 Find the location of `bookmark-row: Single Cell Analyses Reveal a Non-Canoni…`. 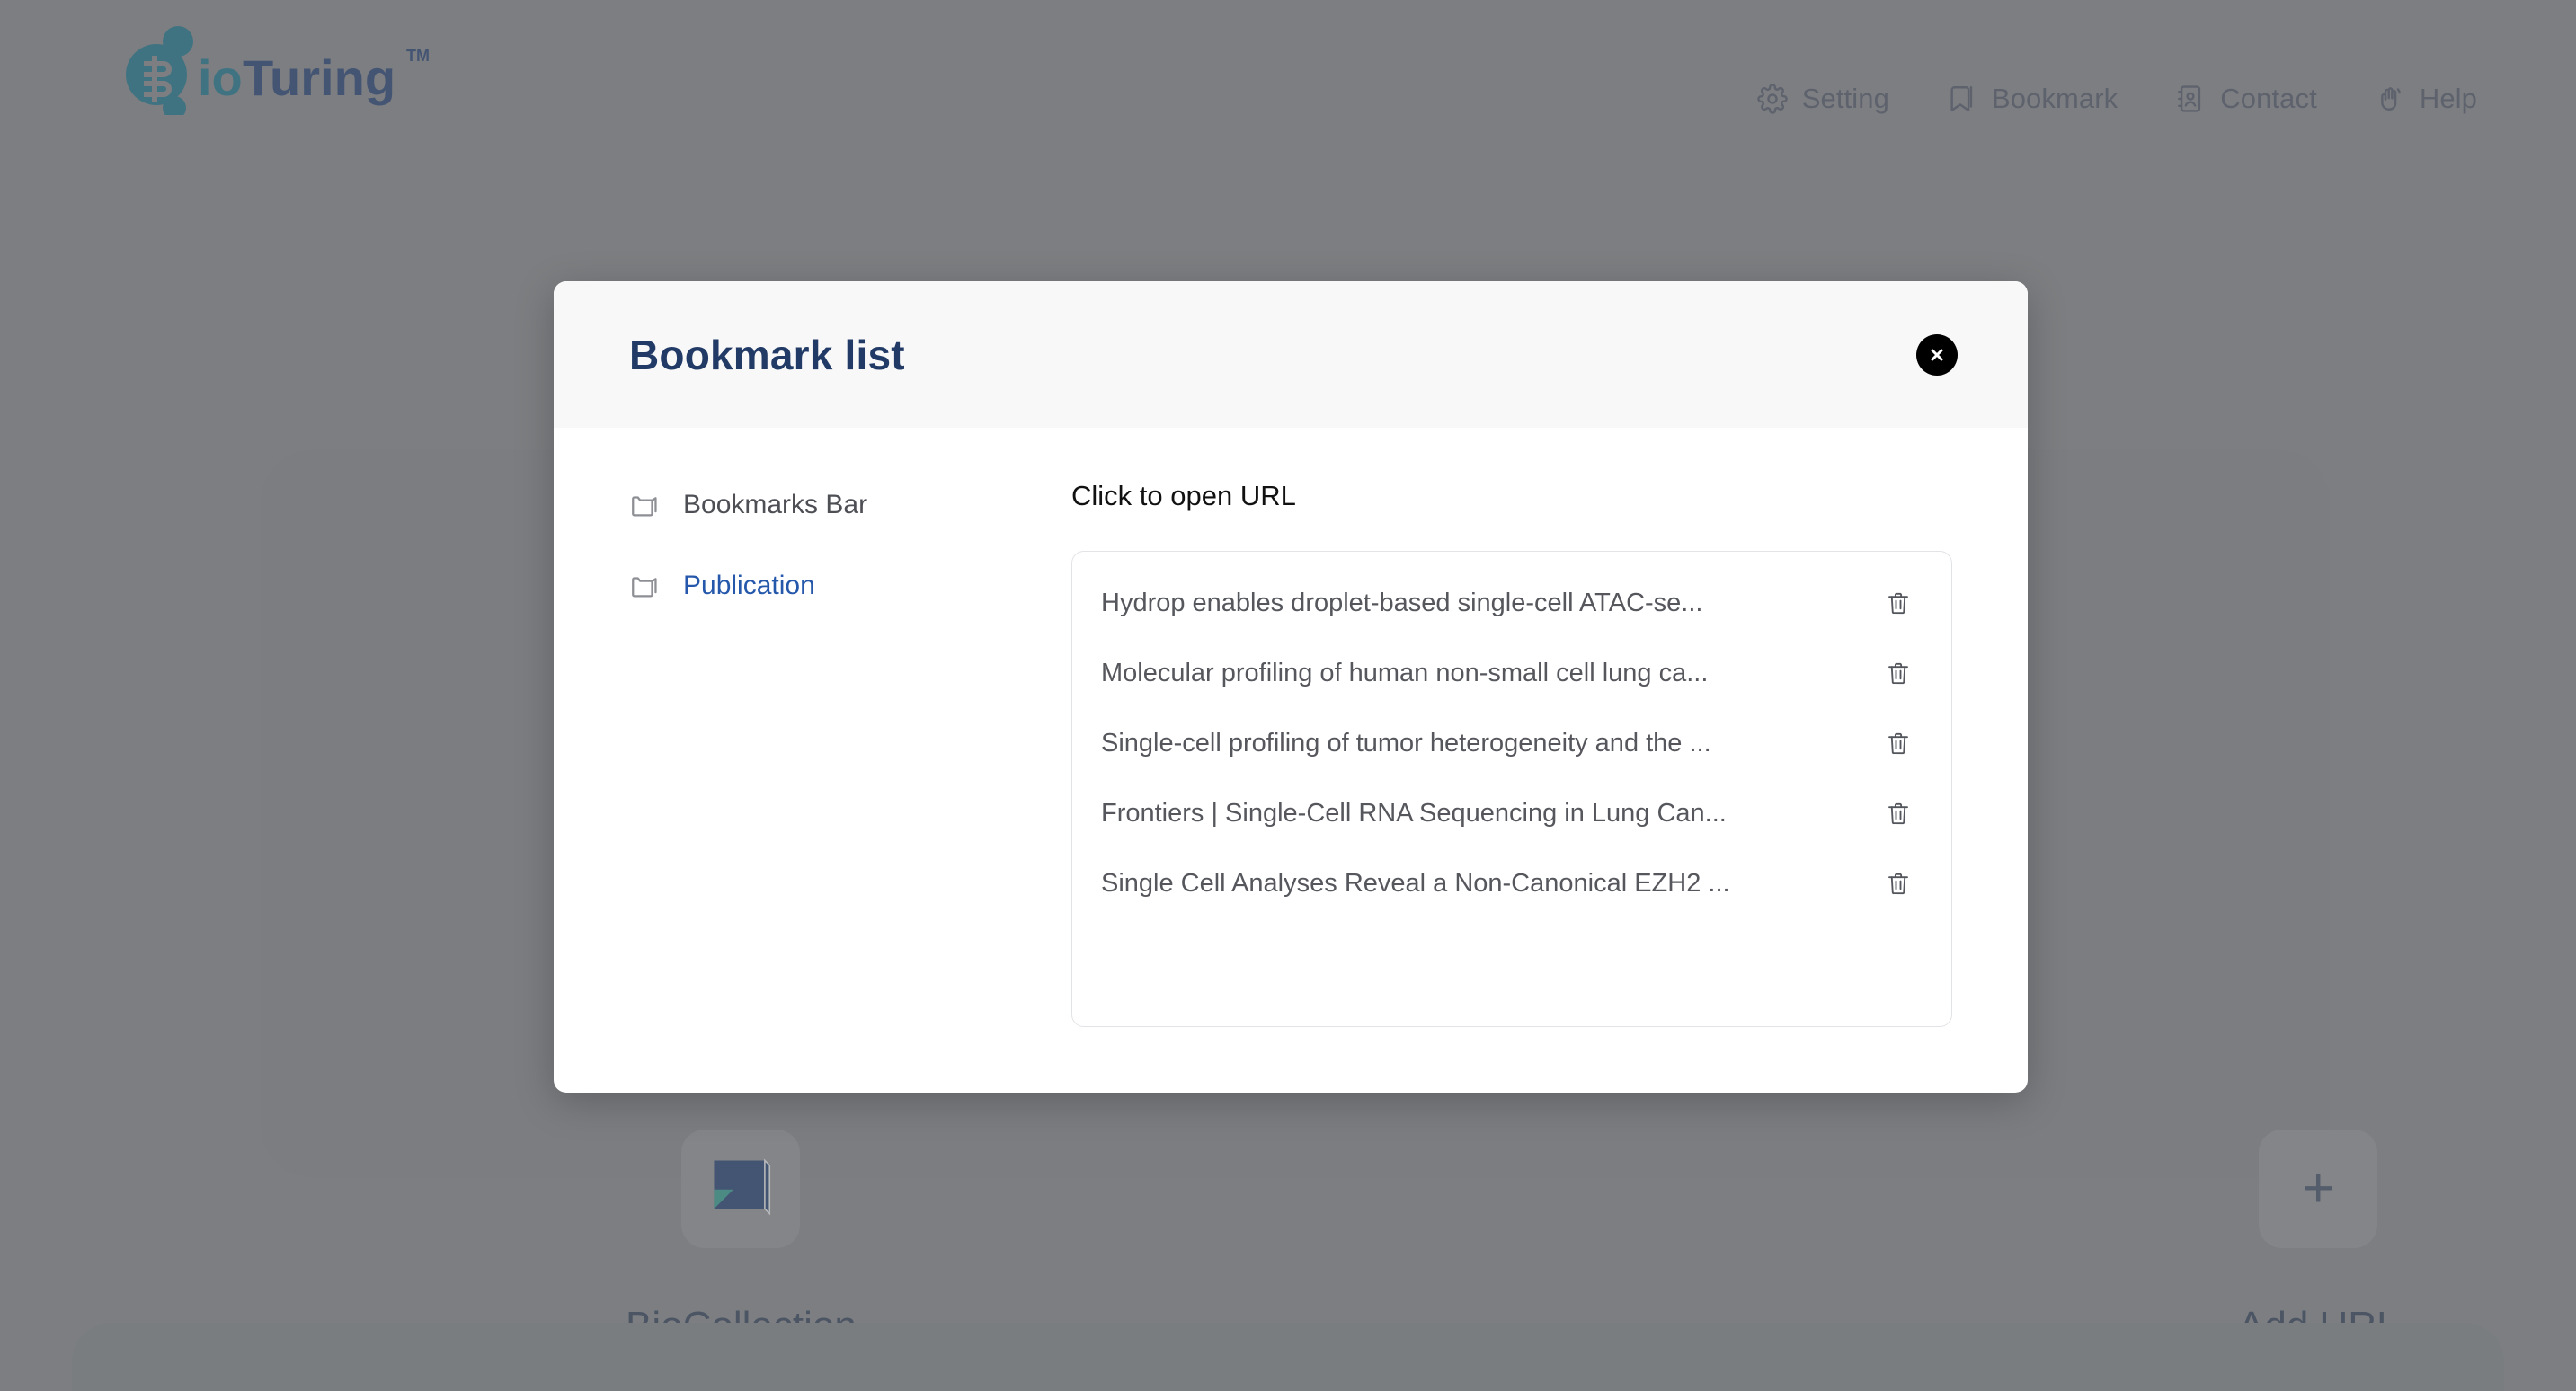

bookmark-row: Single Cell Analyses Reveal a Non-Canoni… is located at coordinates (1511, 883).